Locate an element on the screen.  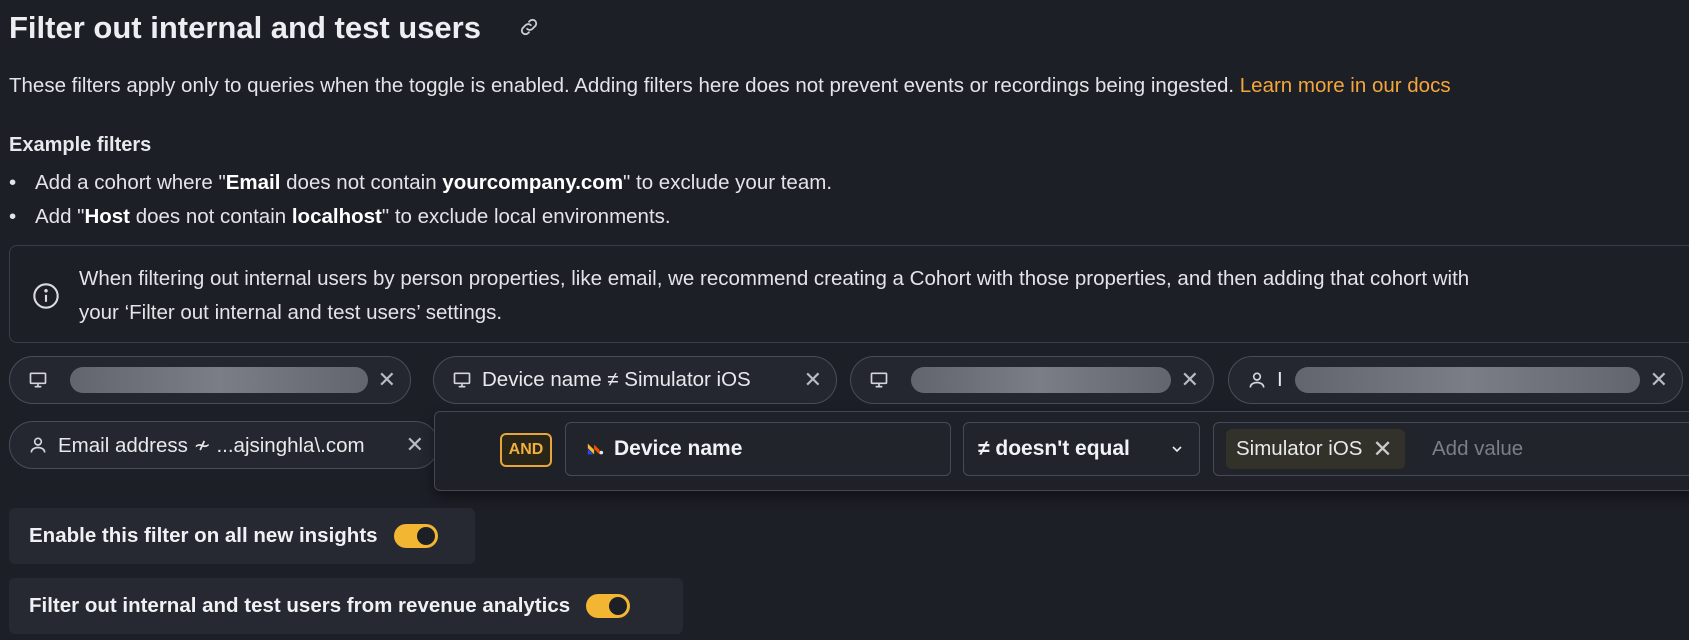
example-filters-heading: Example filters is located at coordinates (80, 145).